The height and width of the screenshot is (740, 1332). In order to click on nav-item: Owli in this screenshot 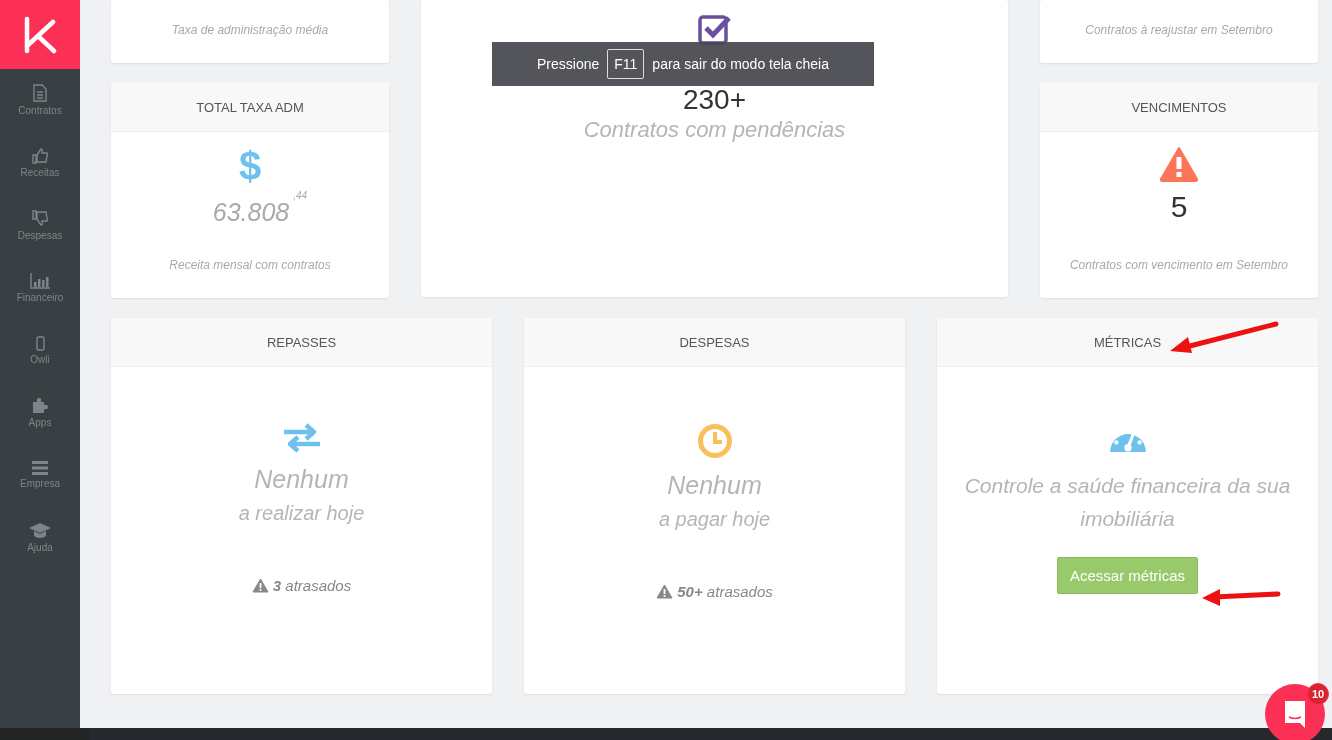, I will do `click(40, 350)`.